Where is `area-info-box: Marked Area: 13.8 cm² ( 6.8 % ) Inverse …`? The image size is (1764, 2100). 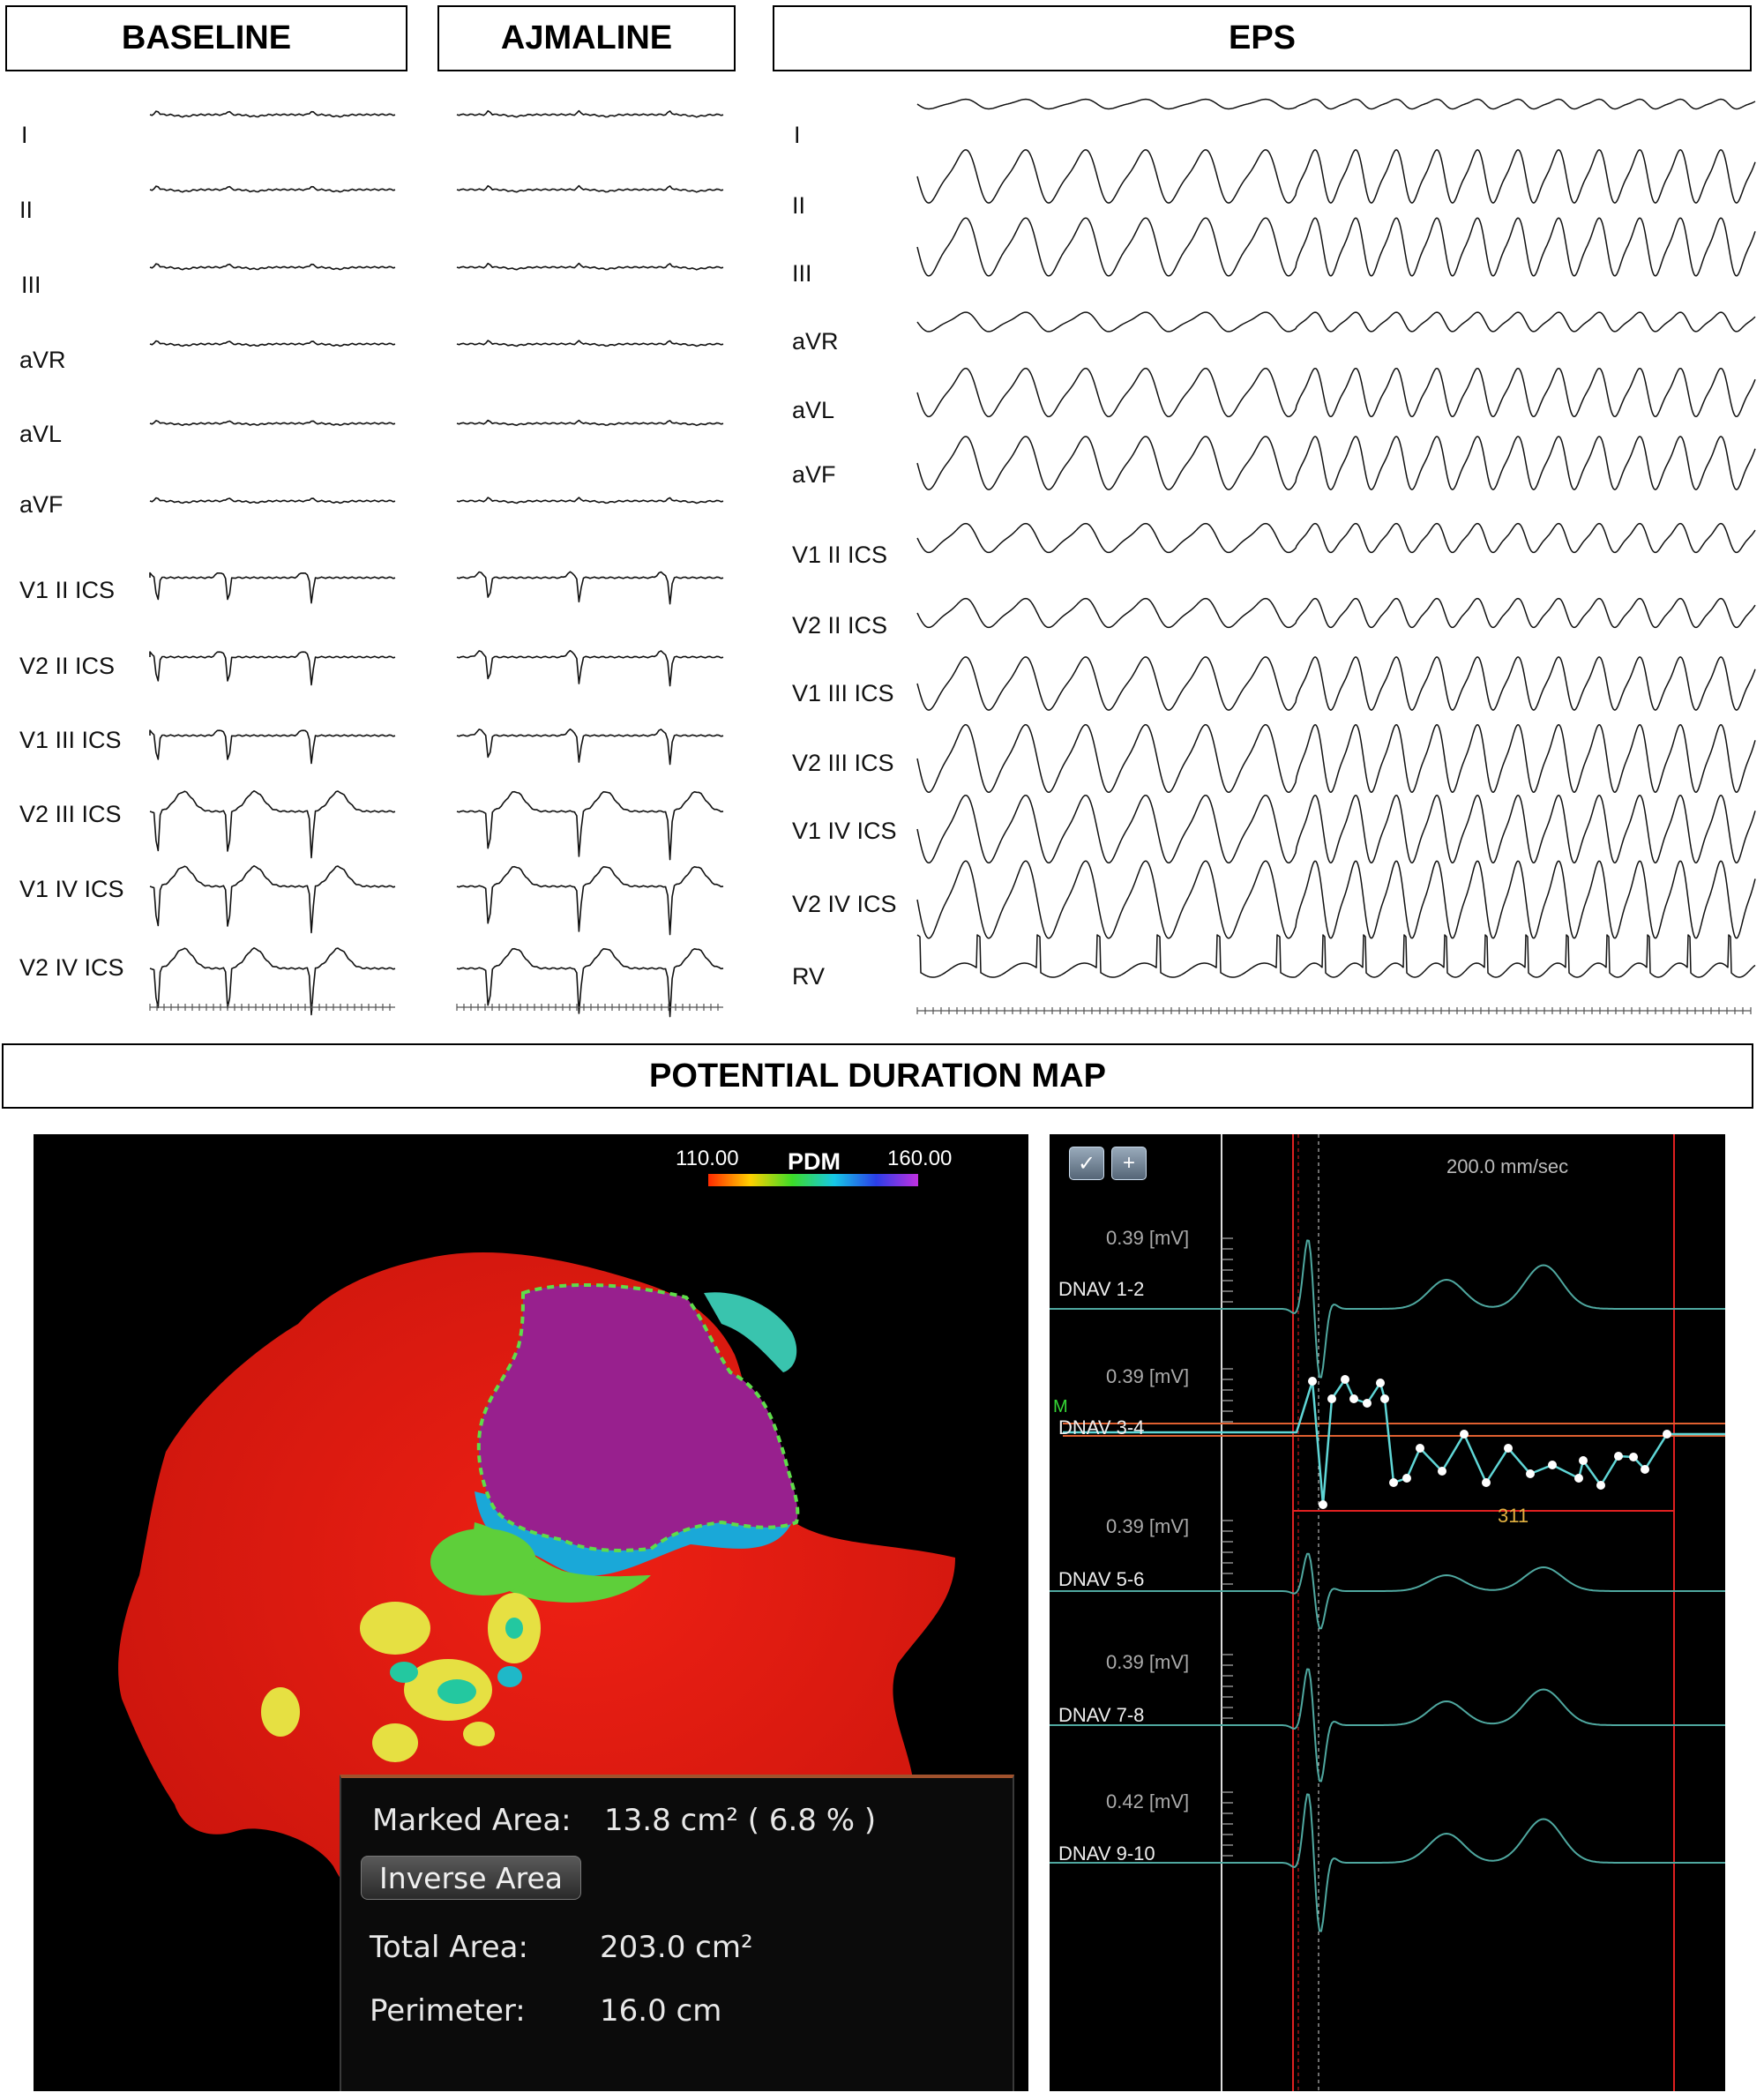
area-info-box: Marked Area: 13.8 cm² ( 6.8 % ) Inverse … is located at coordinates (677, 1933).